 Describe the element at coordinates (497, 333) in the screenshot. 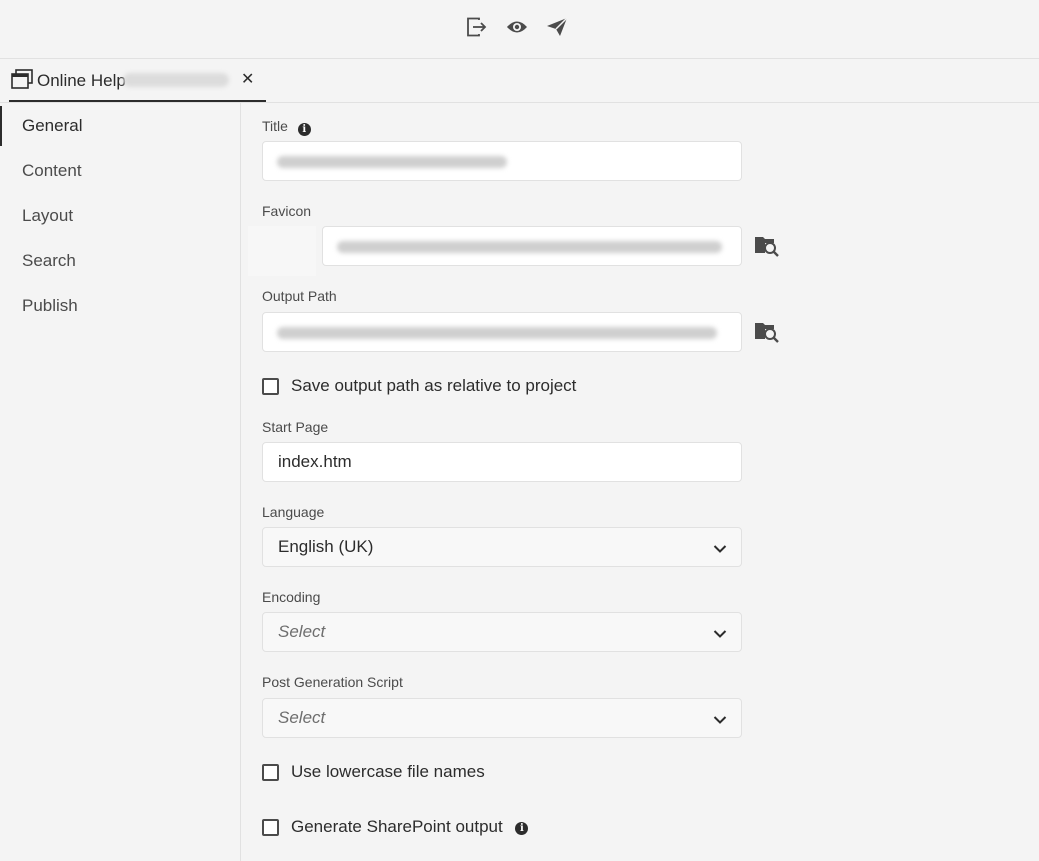

I see `redacted-output-path` at that location.